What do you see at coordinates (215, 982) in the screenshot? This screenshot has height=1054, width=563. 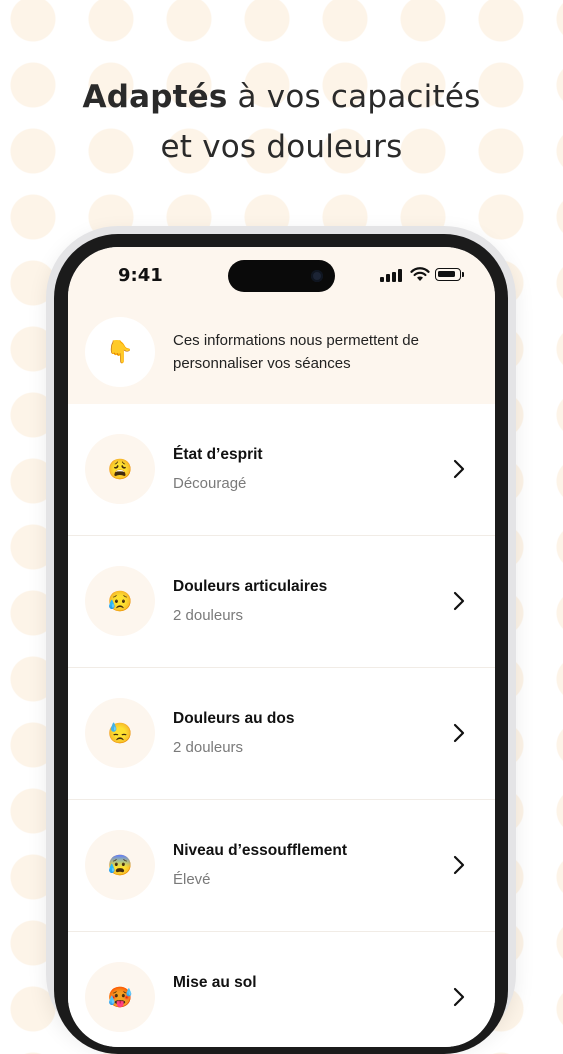 I see `item-title: Mise au sol` at bounding box center [215, 982].